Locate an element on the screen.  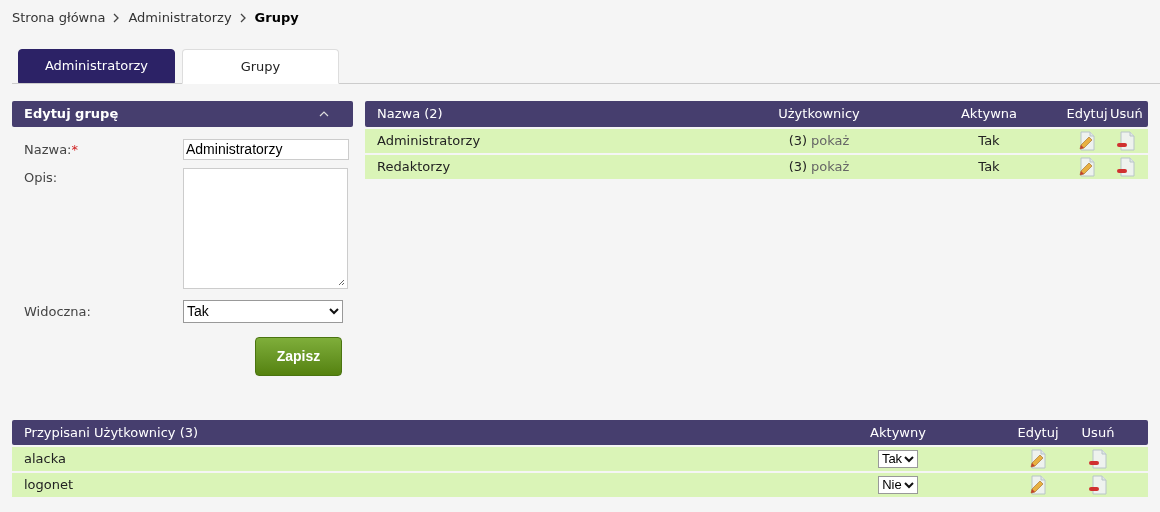
collapse-icon is located at coordinates (324, 114).